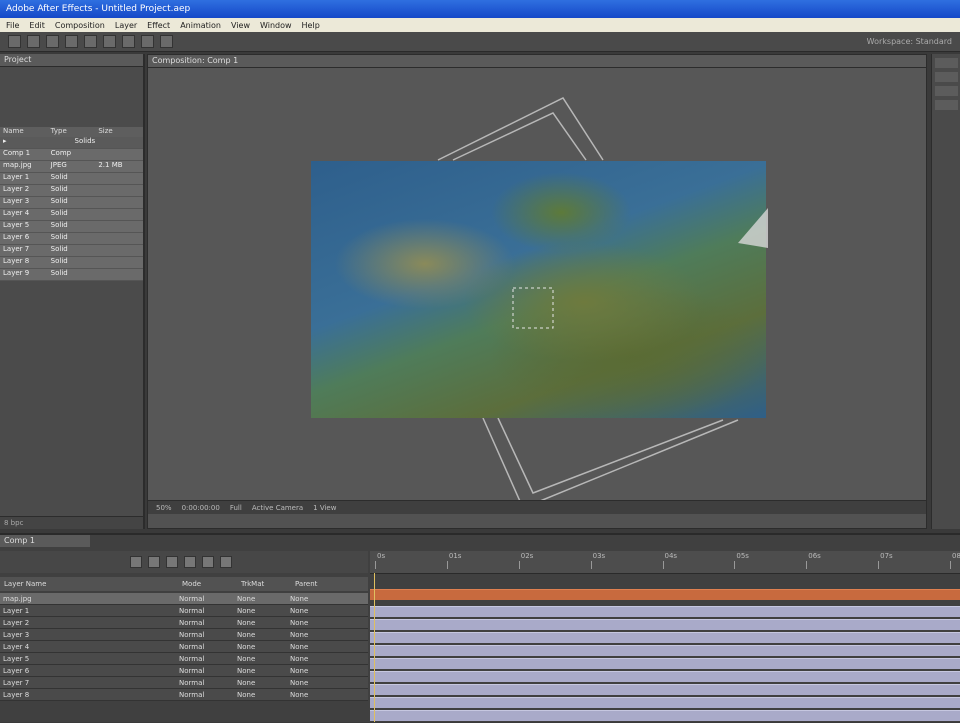 The width and height of the screenshot is (960, 723). What do you see at coordinates (33, 41) in the screenshot?
I see `hand-tool-icon` at bounding box center [33, 41].